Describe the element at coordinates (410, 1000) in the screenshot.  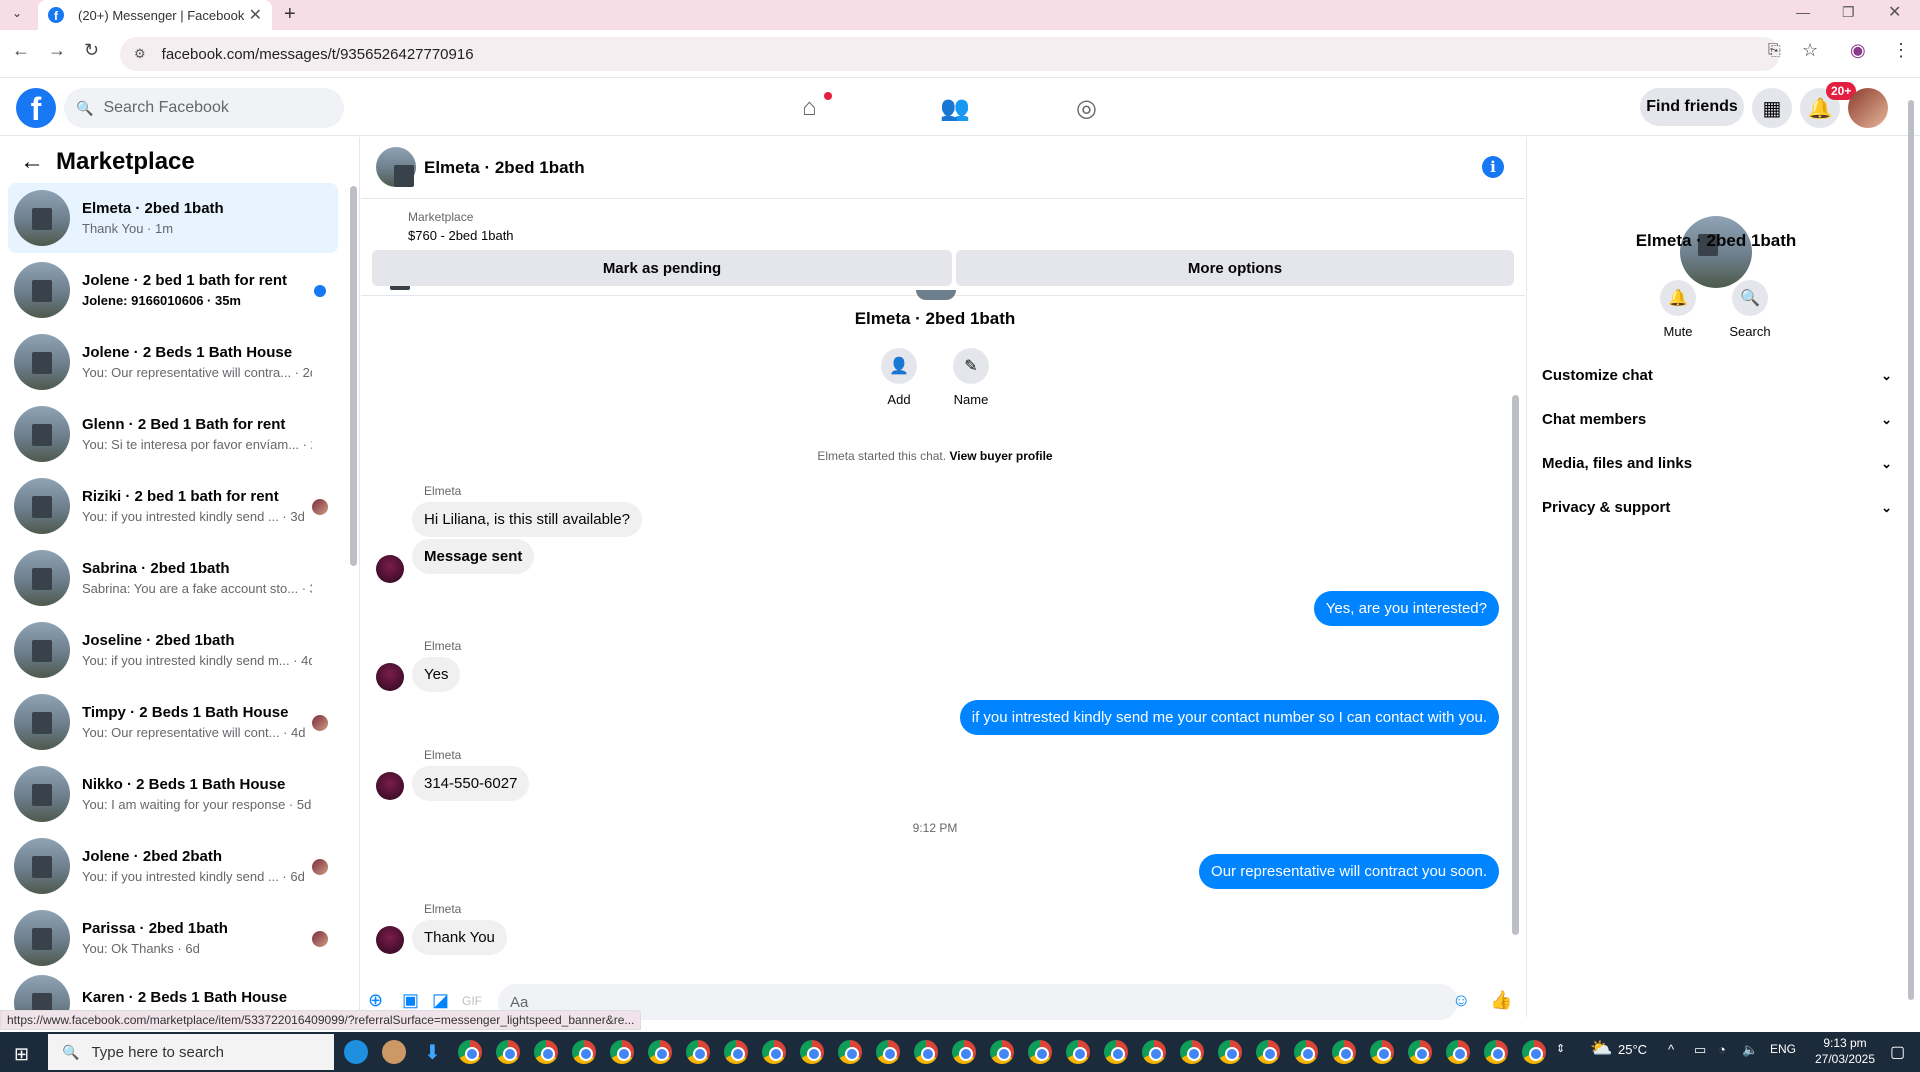
I see `photo-icon: ▣` at that location.